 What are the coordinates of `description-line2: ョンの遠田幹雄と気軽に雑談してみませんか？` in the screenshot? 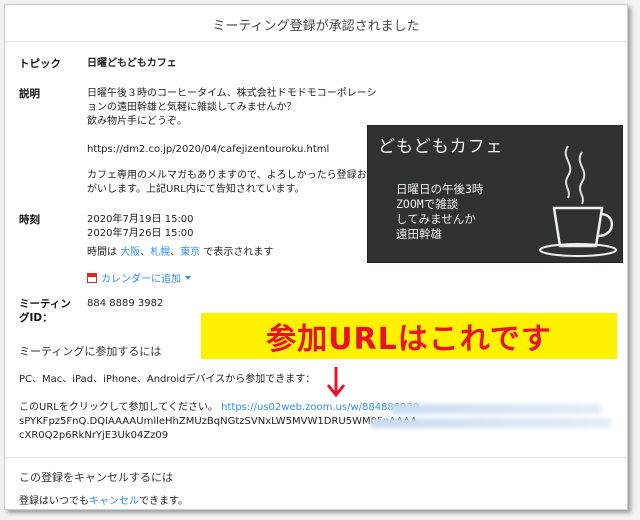 It's located at (192, 107).